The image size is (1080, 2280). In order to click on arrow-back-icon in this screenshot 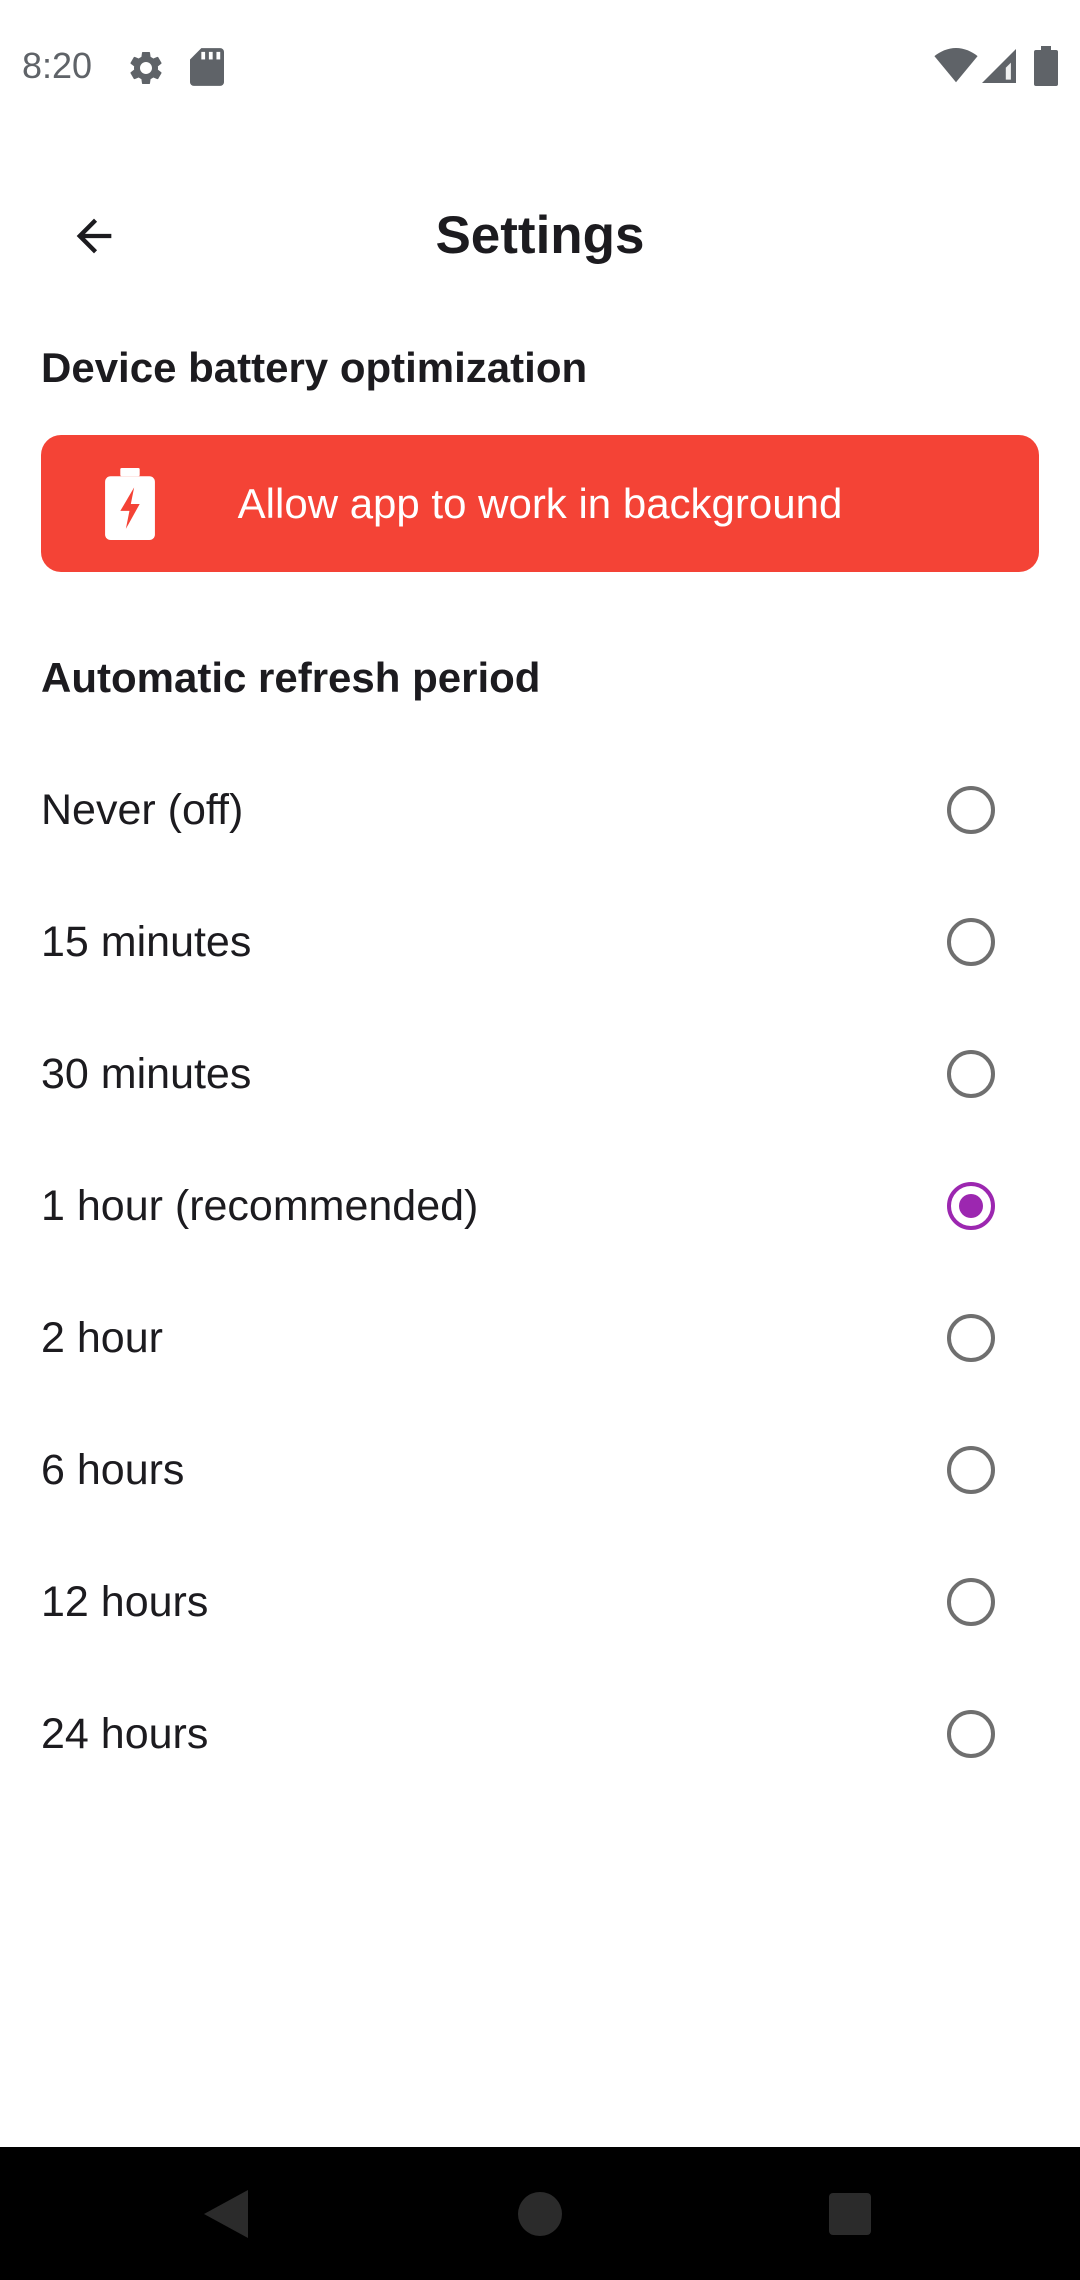, I will do `click(94, 236)`.